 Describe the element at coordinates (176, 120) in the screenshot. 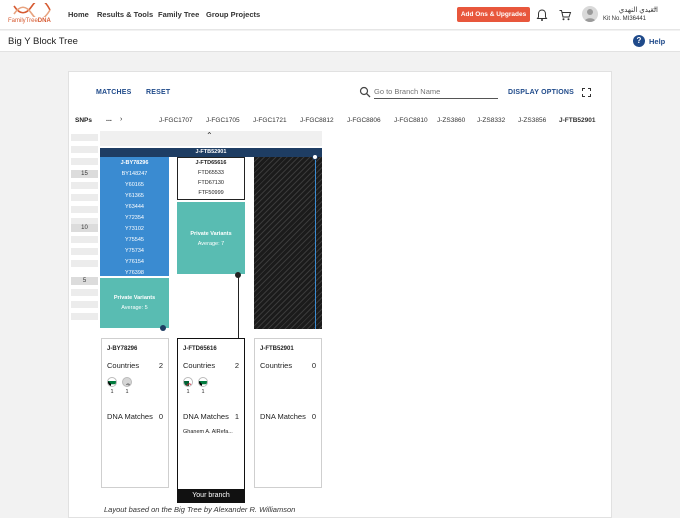

I see `breadcrumb-item: J-FGC1707` at that location.